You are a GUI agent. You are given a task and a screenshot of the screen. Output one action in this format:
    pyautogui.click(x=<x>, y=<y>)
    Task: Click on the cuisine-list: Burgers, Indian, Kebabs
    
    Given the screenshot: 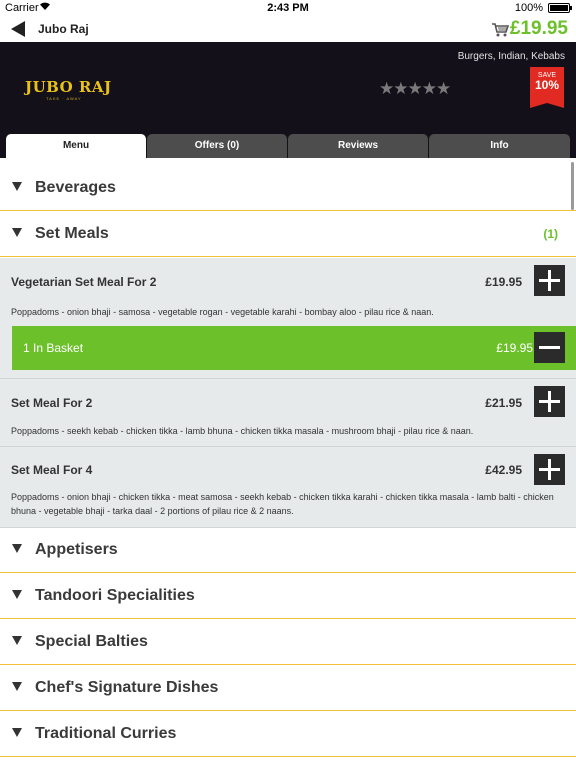 What is the action you would take?
    pyautogui.click(x=511, y=56)
    